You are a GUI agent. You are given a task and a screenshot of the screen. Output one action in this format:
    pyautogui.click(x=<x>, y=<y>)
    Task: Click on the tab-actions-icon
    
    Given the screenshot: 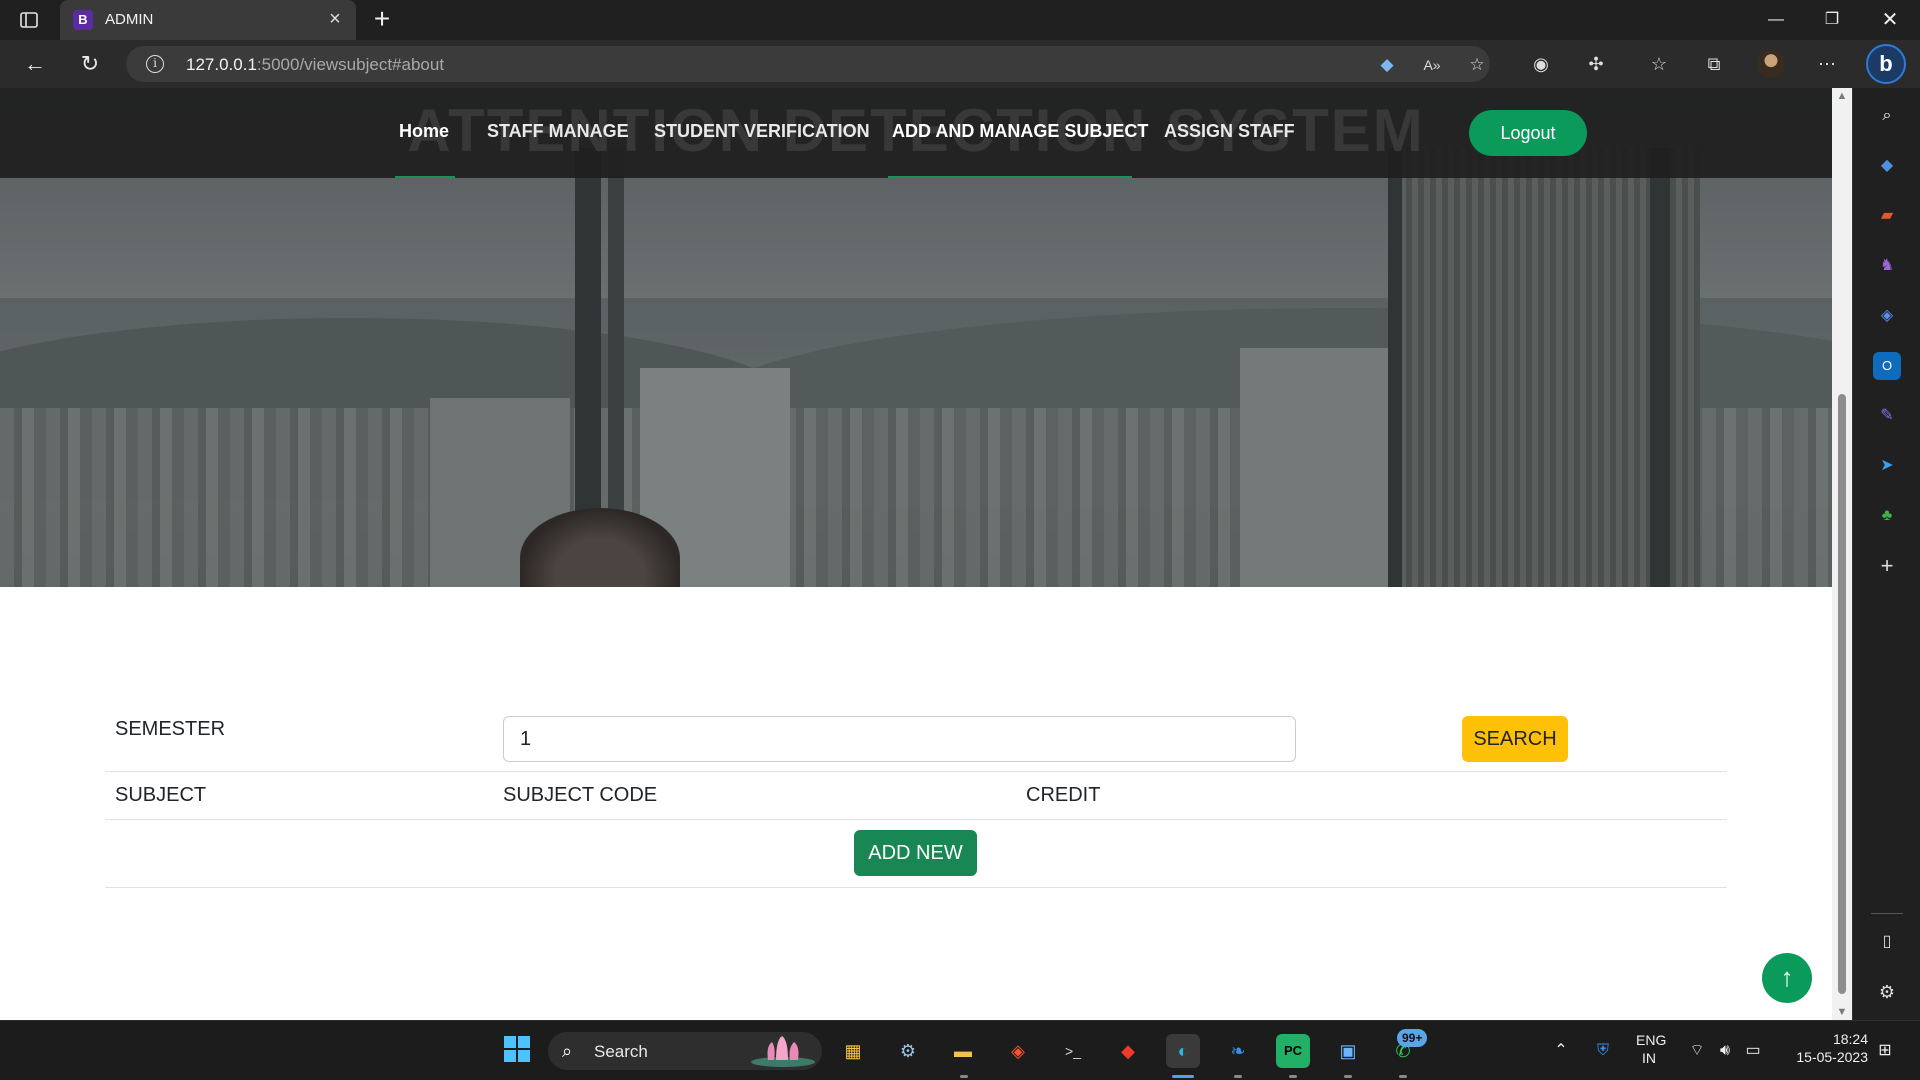 What is the action you would take?
    pyautogui.click(x=29, y=20)
    